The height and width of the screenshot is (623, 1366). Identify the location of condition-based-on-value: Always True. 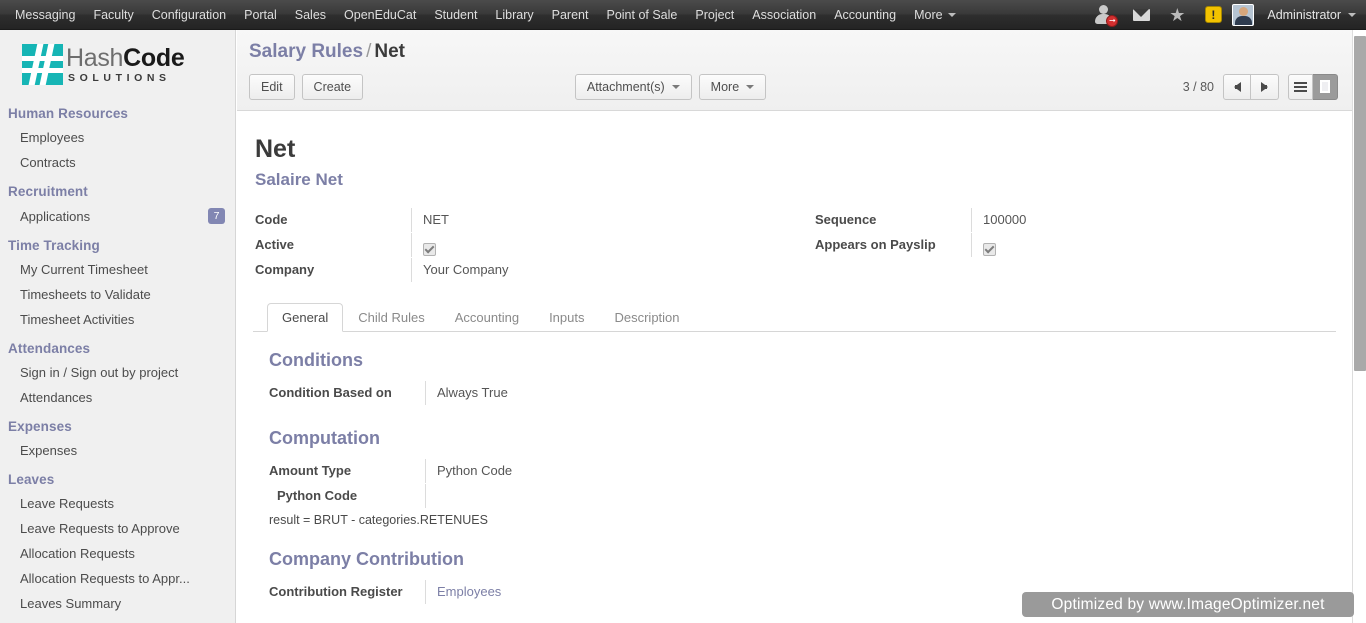
(879, 393).